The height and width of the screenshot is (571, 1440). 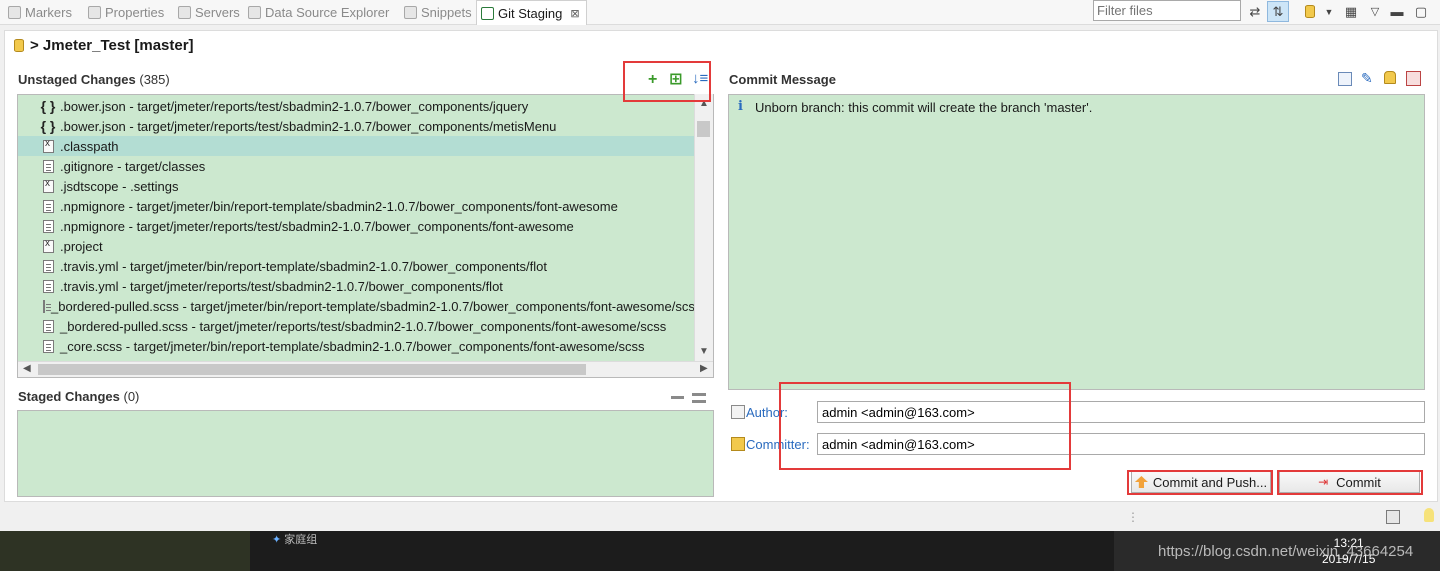 What do you see at coordinates (738, 412) in the screenshot?
I see `author-icon` at bounding box center [738, 412].